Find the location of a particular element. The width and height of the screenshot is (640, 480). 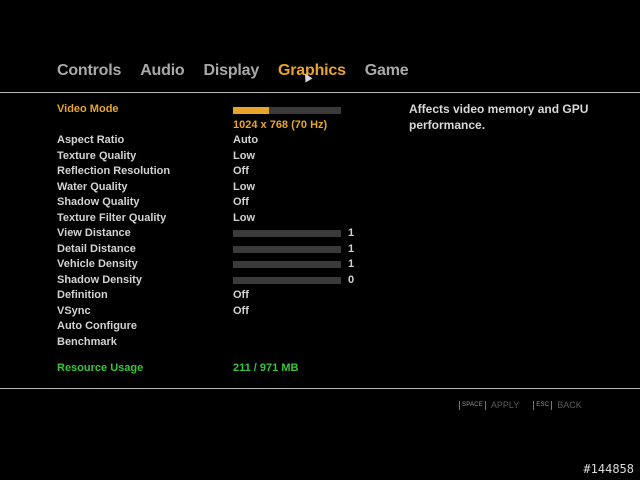

detail-distance-value: 1 is located at coordinates (351, 248).